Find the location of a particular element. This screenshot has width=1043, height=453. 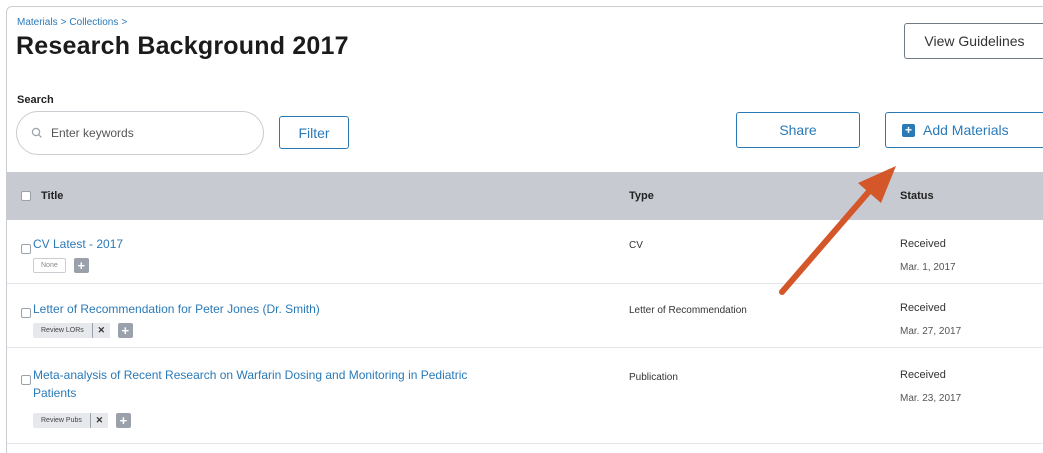

search-input is located at coordinates (146, 133).